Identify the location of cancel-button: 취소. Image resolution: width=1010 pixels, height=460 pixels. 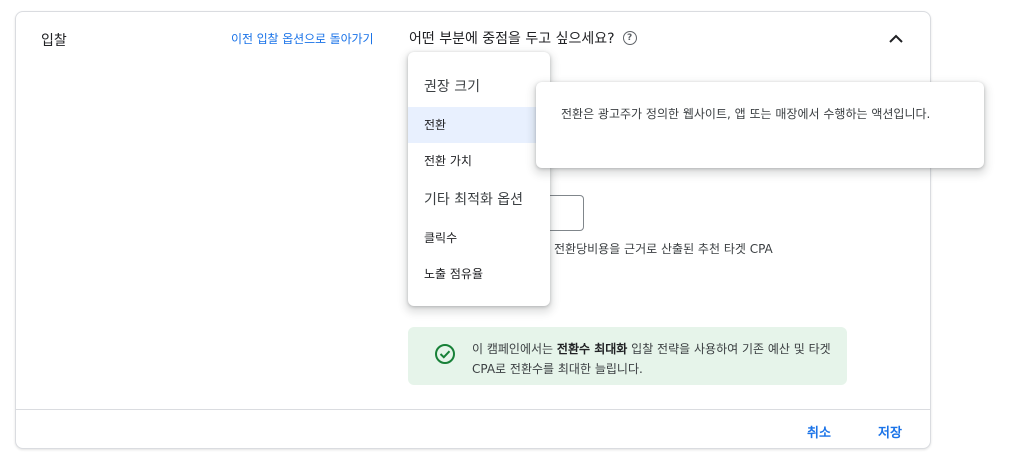
(819, 431).